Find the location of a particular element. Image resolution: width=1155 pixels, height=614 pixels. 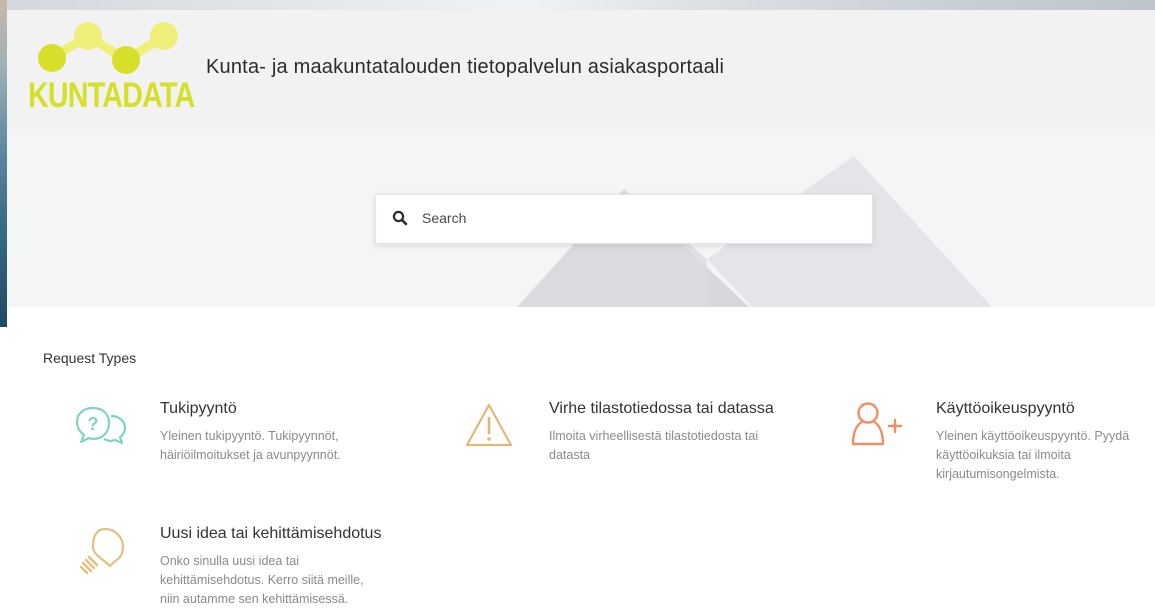

logo-wordmark: KUNTADATA is located at coordinates (111, 95).